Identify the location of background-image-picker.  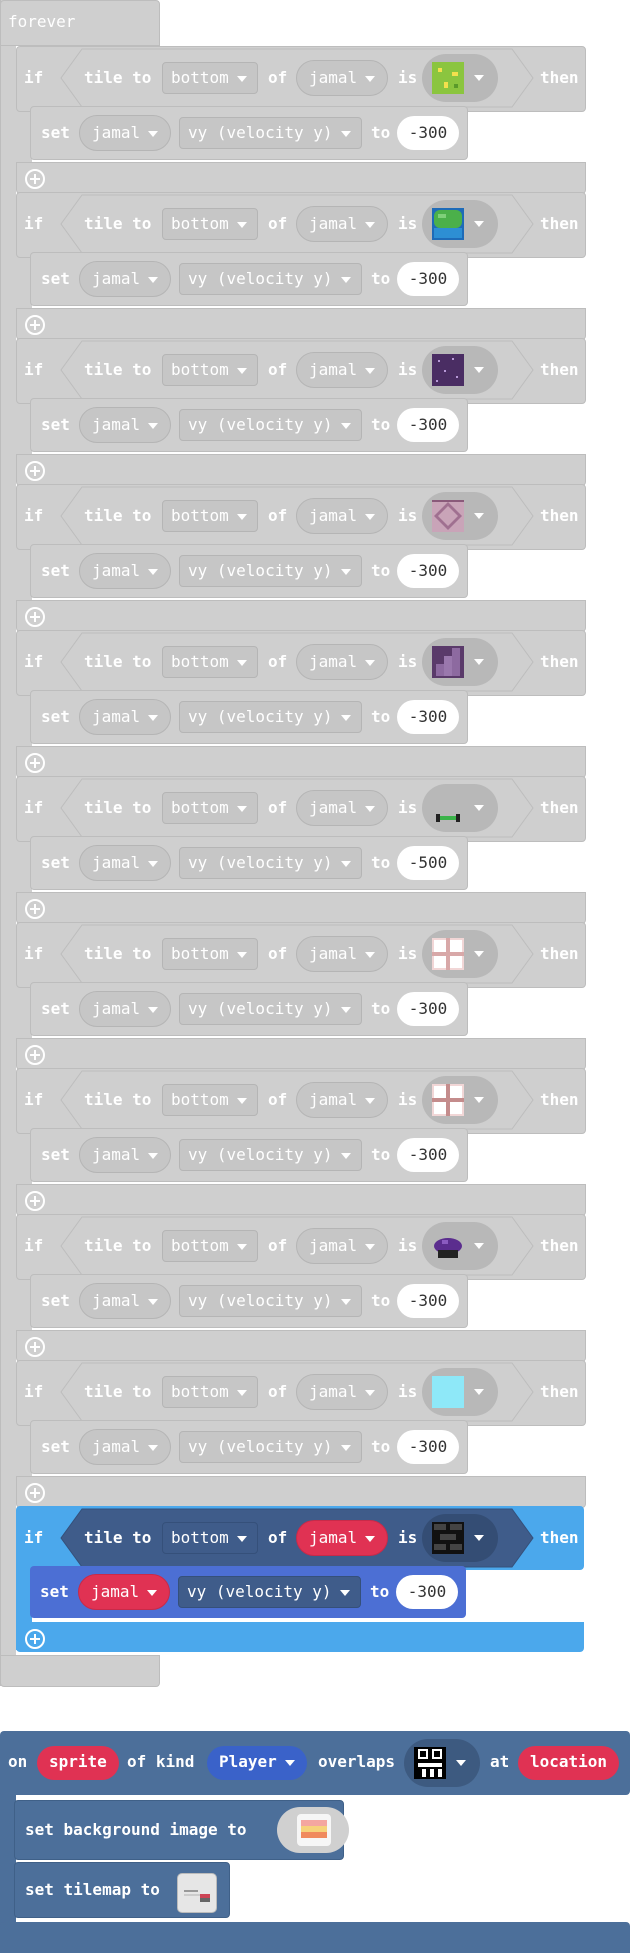
(313, 1830).